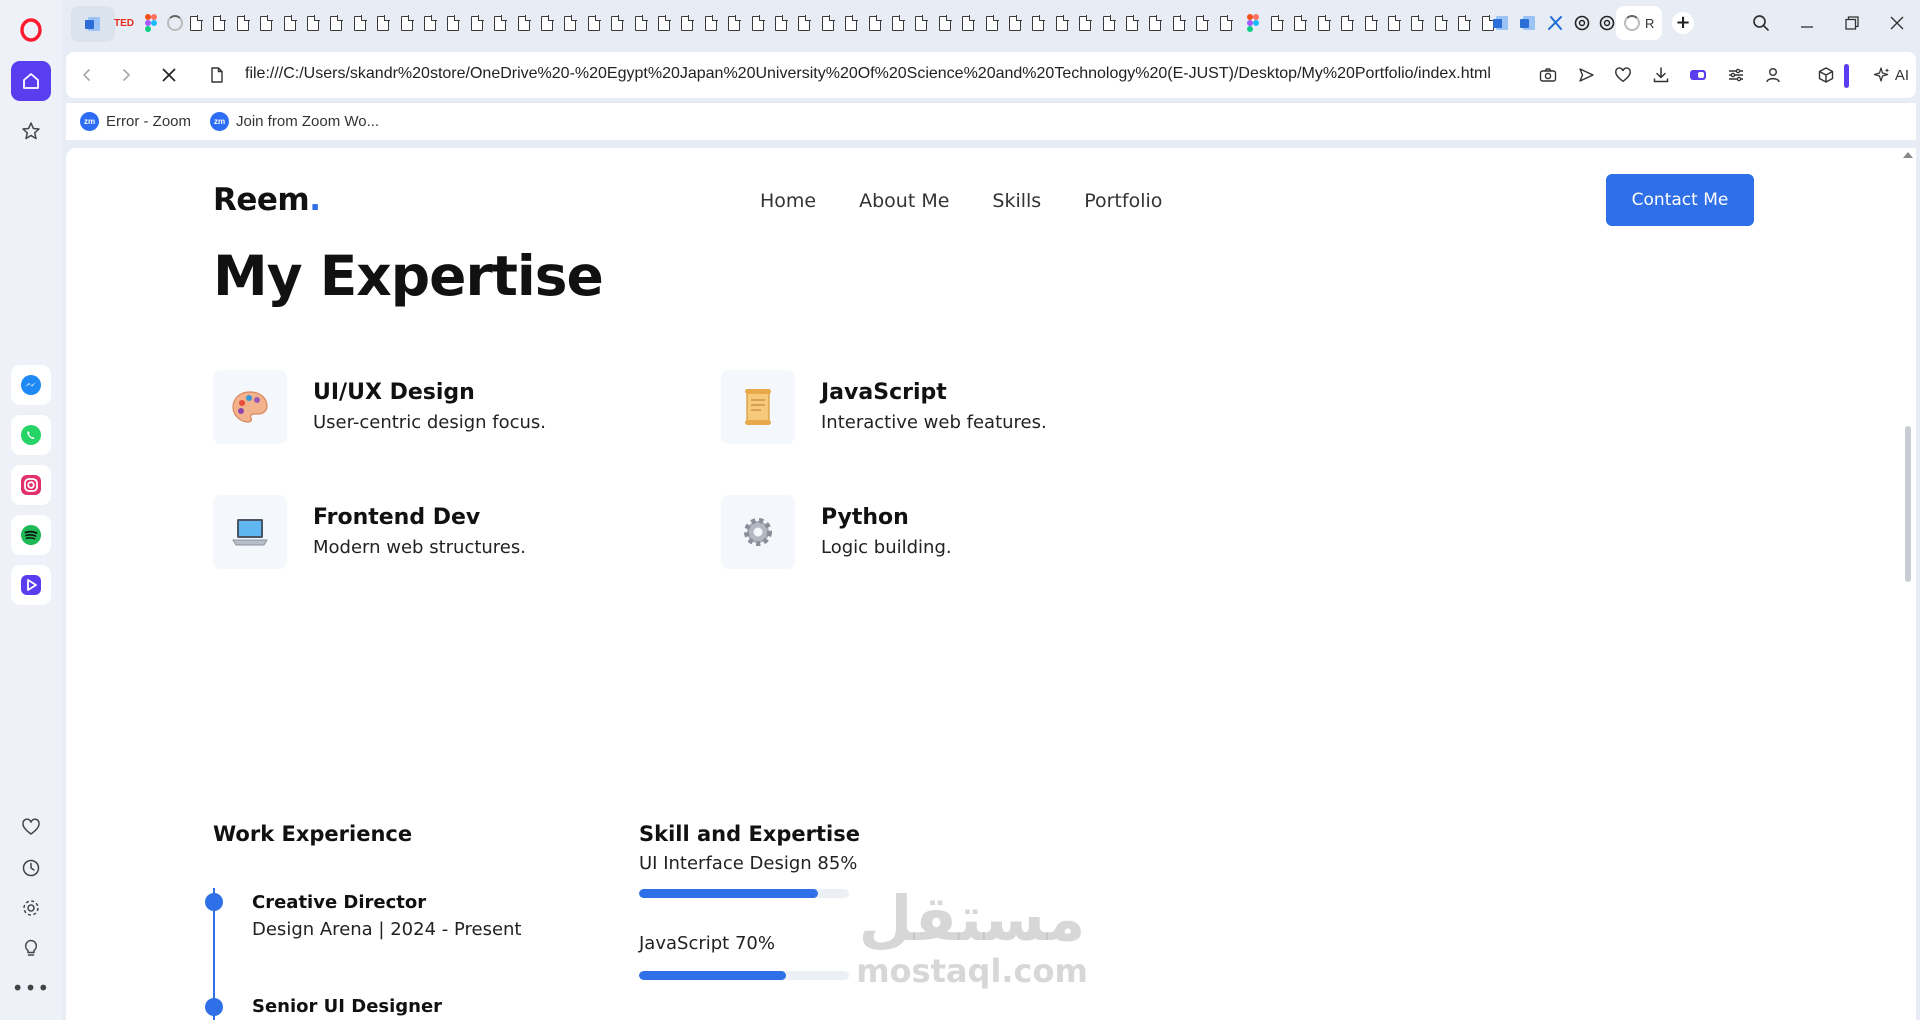  Describe the element at coordinates (31, 988) in the screenshot. I see `more-icon: •••` at that location.